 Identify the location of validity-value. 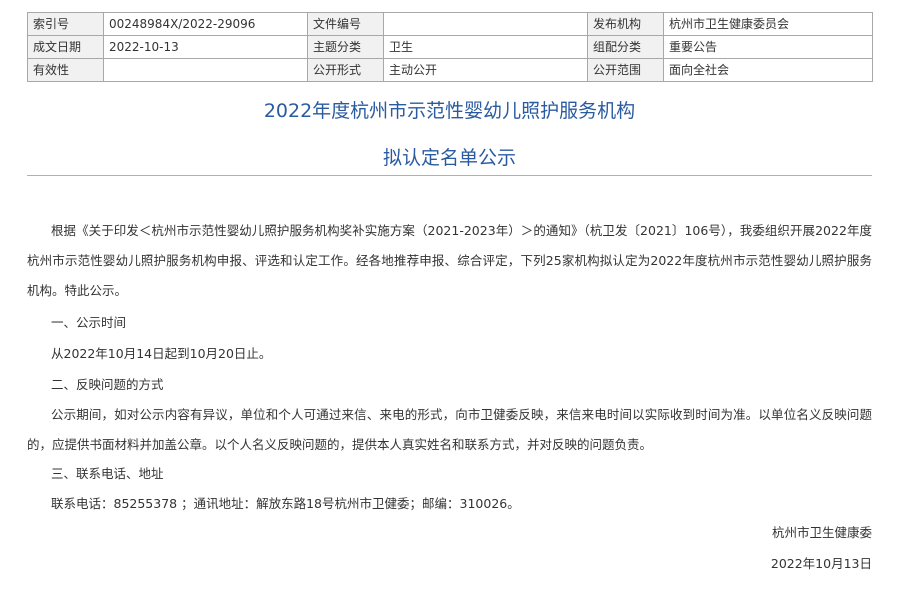
(206, 70).